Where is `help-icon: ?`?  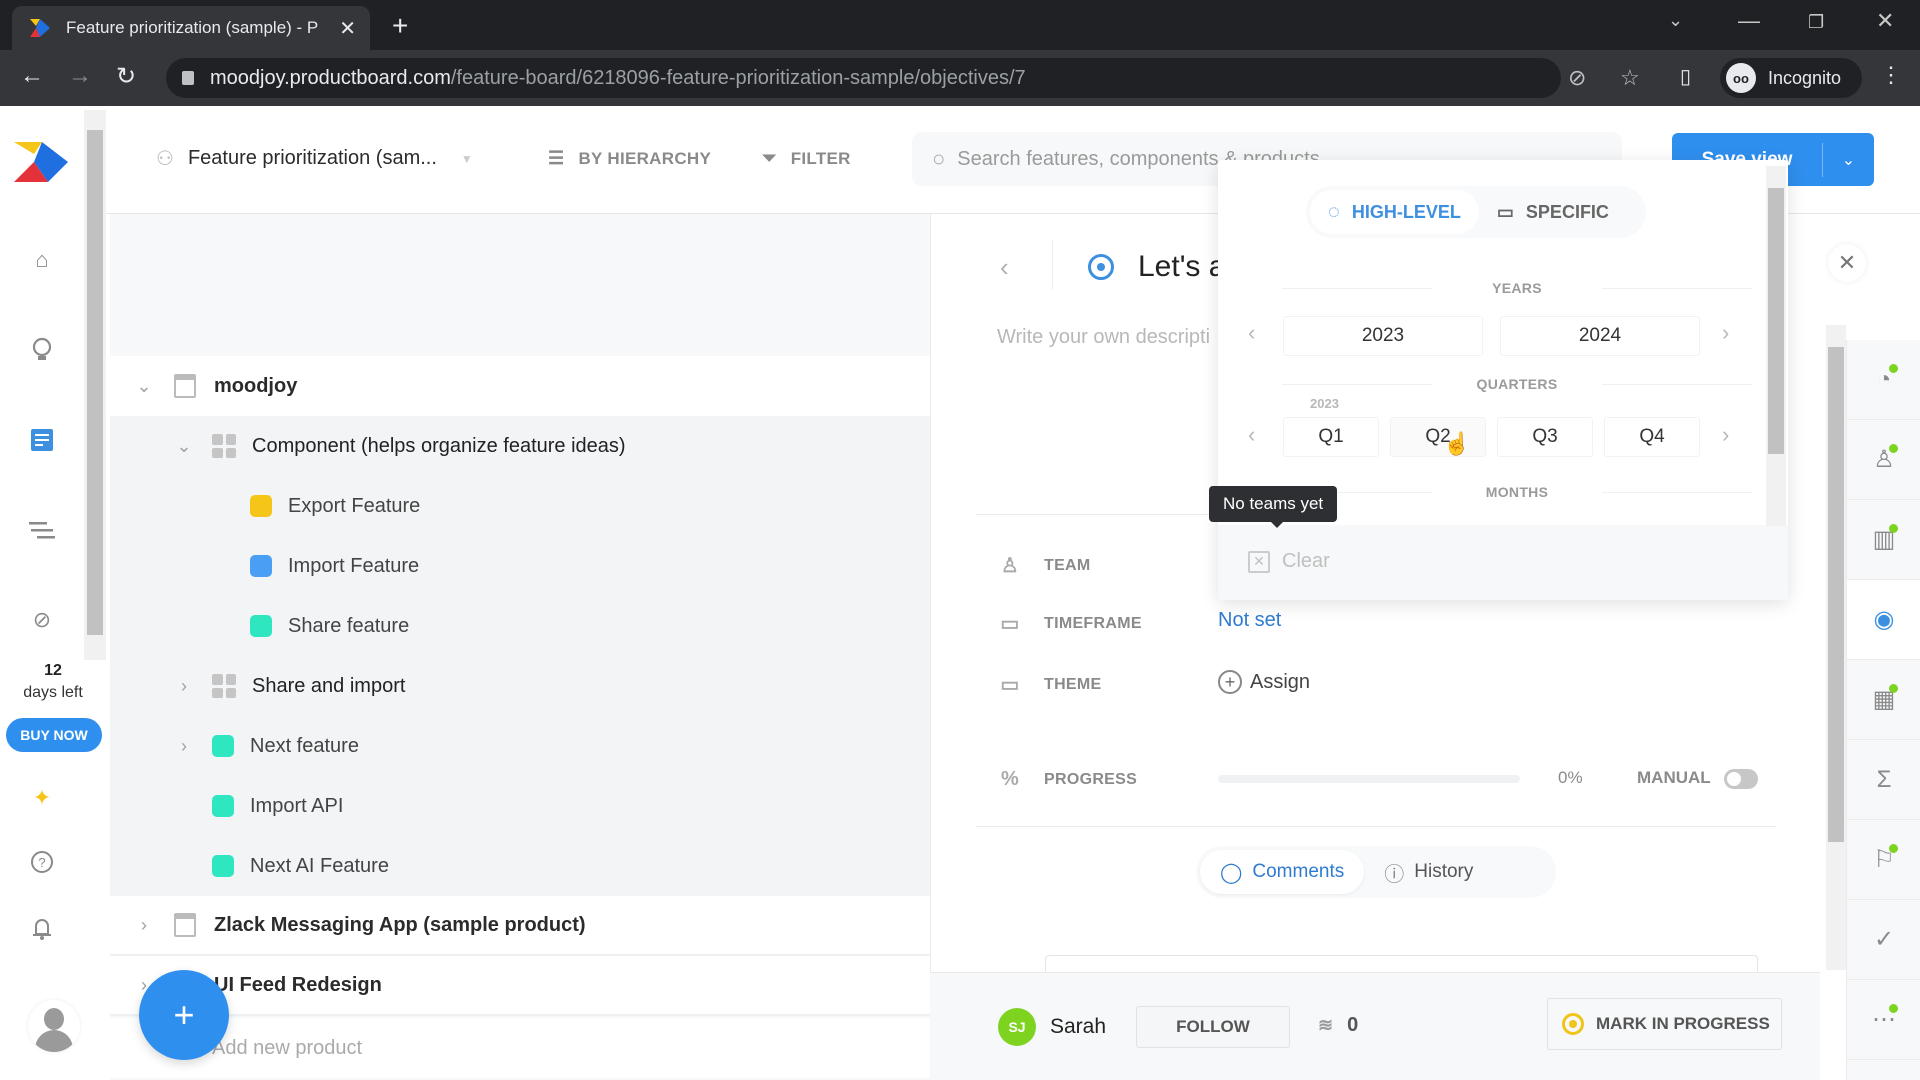 help-icon: ? is located at coordinates (42, 862).